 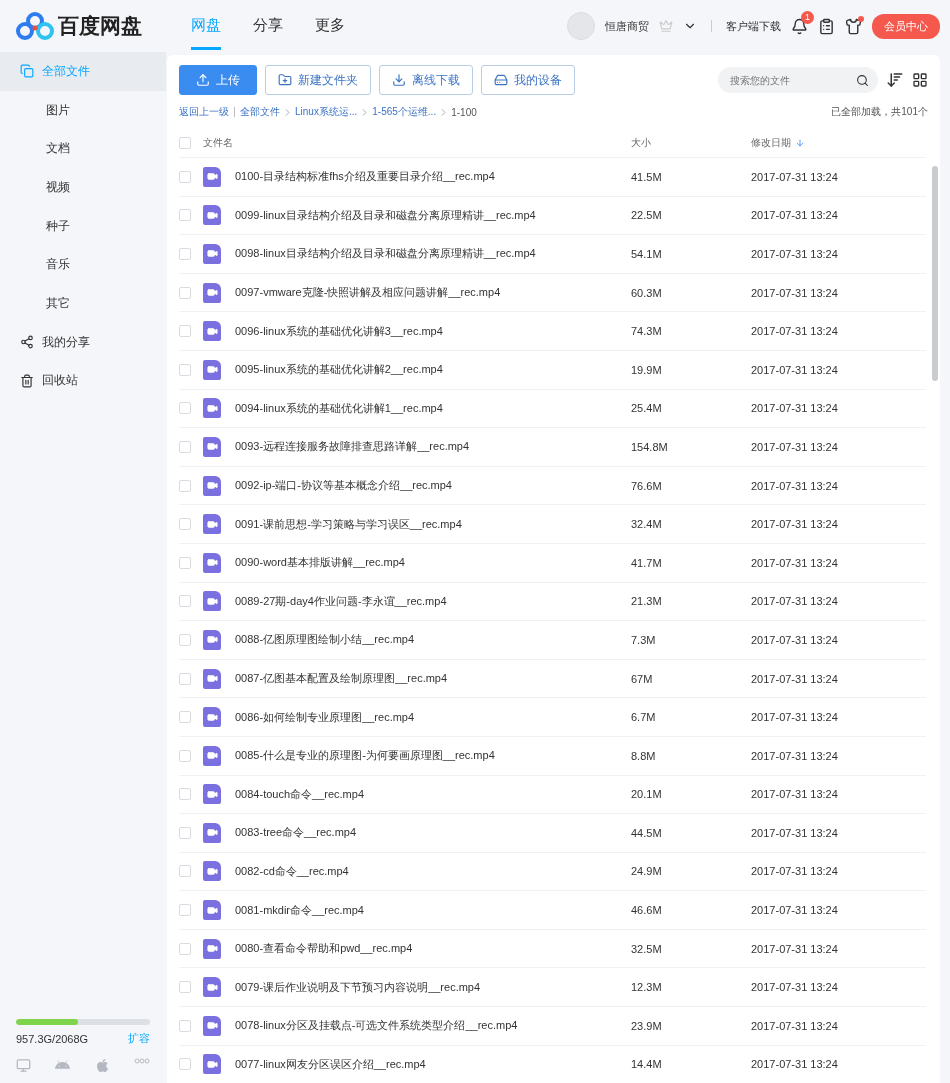 I want to click on file-name: 0083-tree命令__rec.mp4, so click(x=433, y=833).